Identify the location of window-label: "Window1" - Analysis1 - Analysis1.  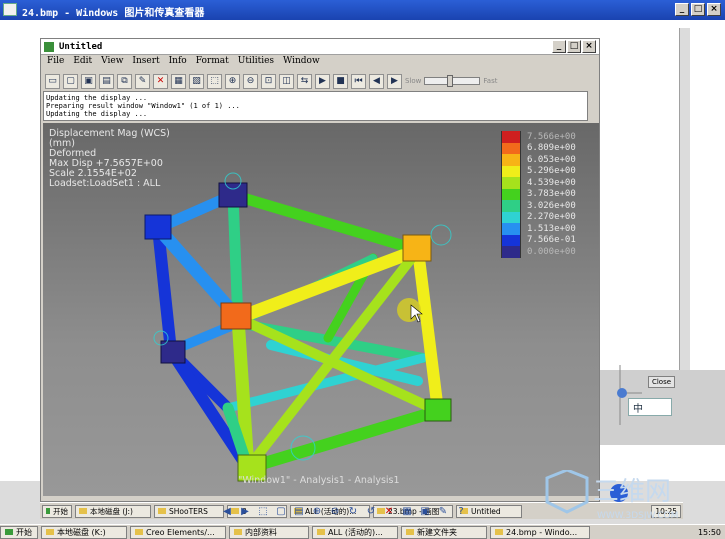
(319, 480).